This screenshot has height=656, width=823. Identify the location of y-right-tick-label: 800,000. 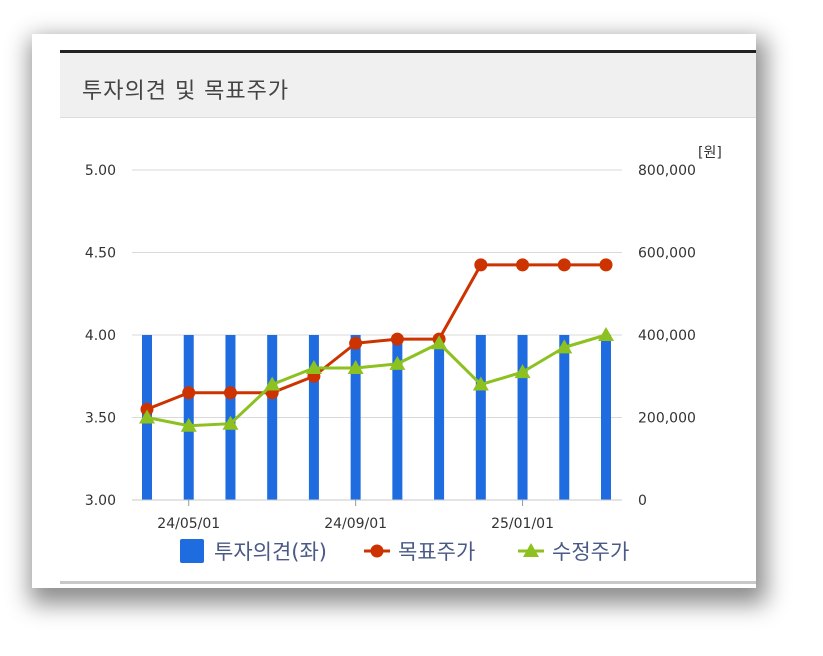
(667, 171).